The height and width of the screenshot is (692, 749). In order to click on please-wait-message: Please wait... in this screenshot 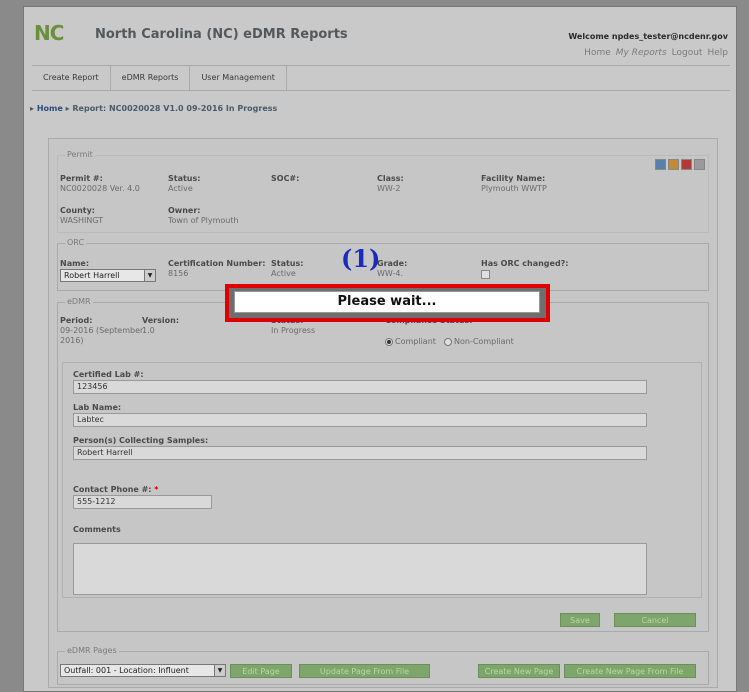, I will do `click(387, 302)`.